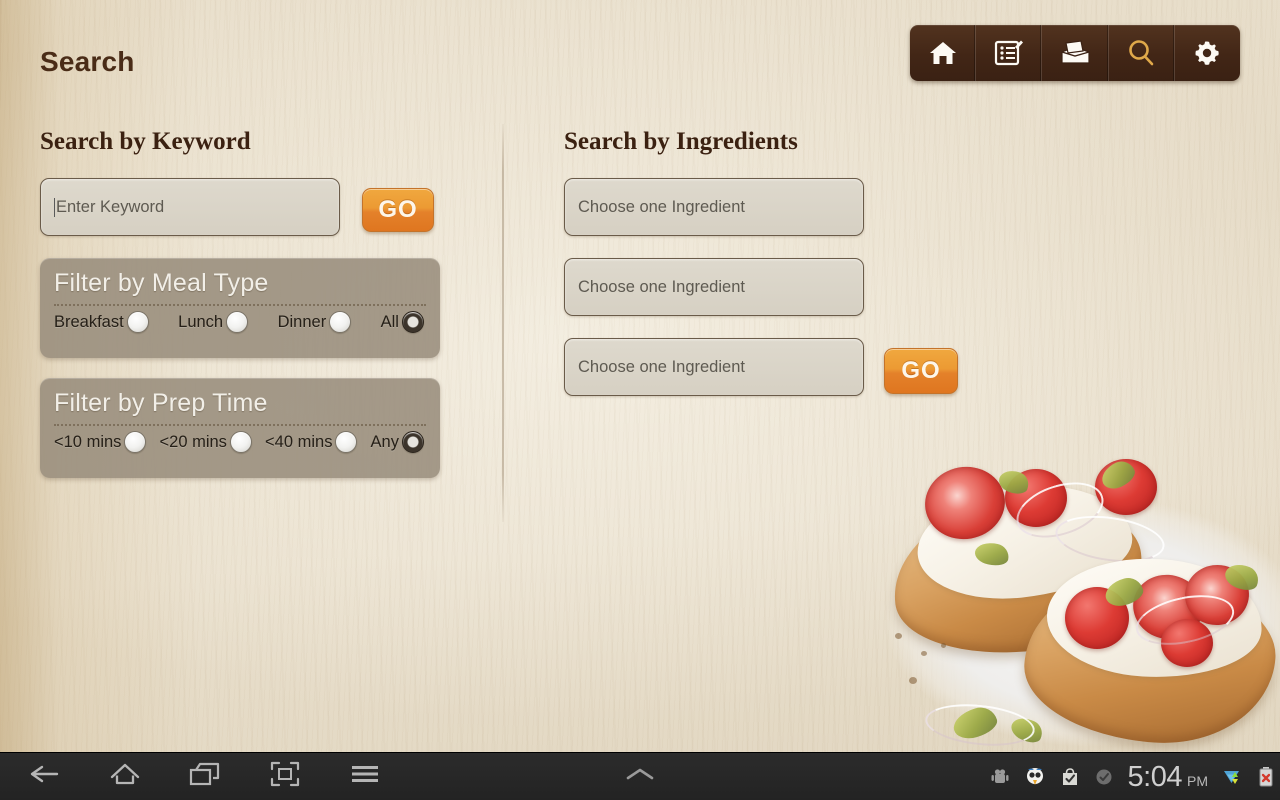  I want to click on ingredient-field-3: Choose one Ingredient, so click(714, 367).